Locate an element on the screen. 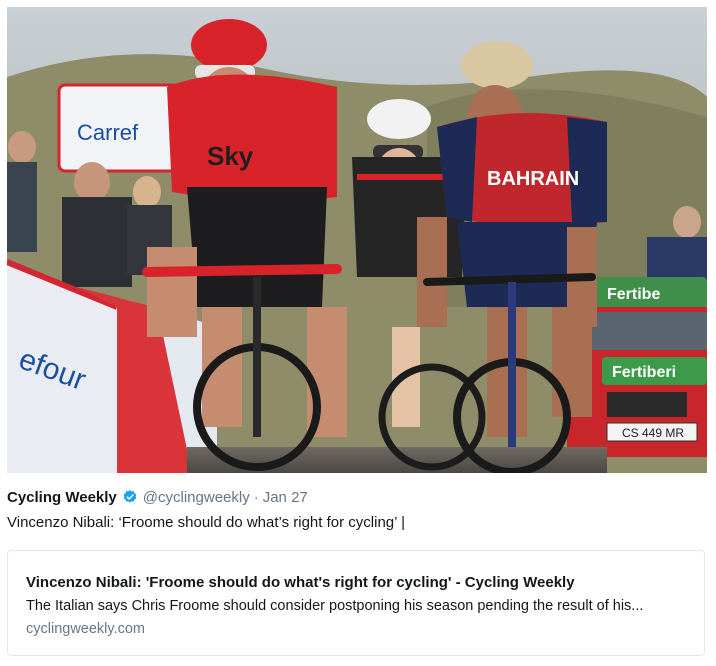 This screenshot has height=666, width=716. carrefour-banner: Carref is located at coordinates (119, 128).